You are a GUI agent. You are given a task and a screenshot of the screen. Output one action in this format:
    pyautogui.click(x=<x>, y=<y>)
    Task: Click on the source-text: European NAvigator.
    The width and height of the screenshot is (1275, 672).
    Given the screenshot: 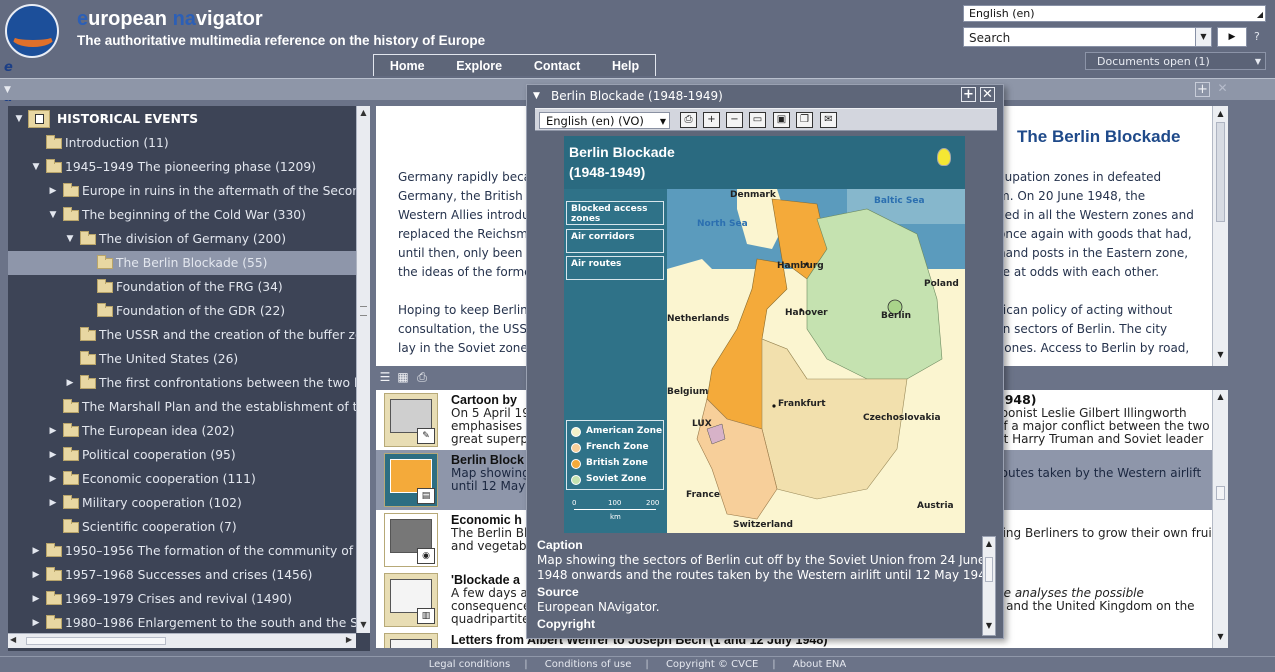 What is the action you would take?
    pyautogui.click(x=598, y=607)
    